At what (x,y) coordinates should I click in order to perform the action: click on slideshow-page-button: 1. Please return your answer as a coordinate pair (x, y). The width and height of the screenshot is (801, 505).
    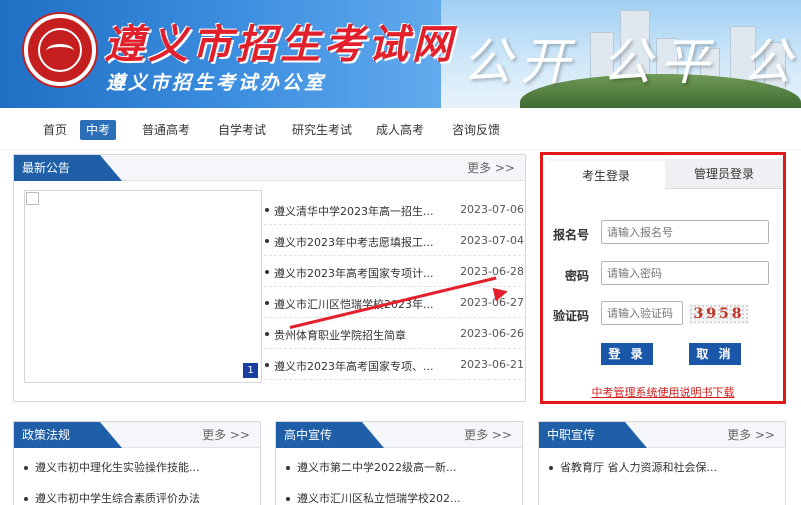
    Looking at the image, I should click on (250, 370).